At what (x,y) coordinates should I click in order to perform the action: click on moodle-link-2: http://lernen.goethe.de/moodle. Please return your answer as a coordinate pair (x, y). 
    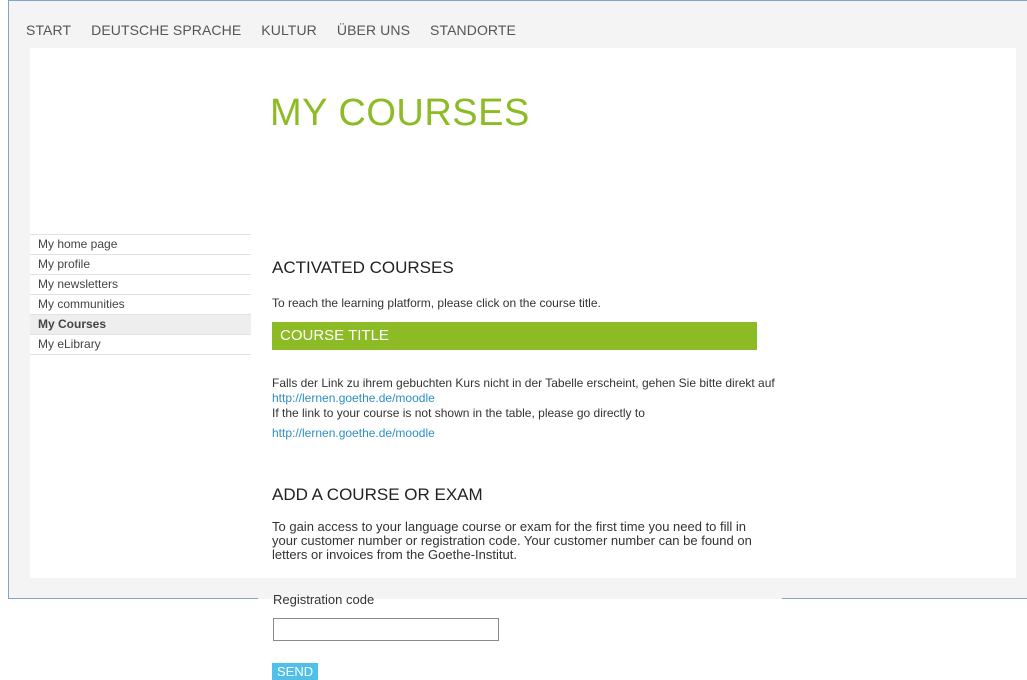
    Looking at the image, I should click on (353, 433).